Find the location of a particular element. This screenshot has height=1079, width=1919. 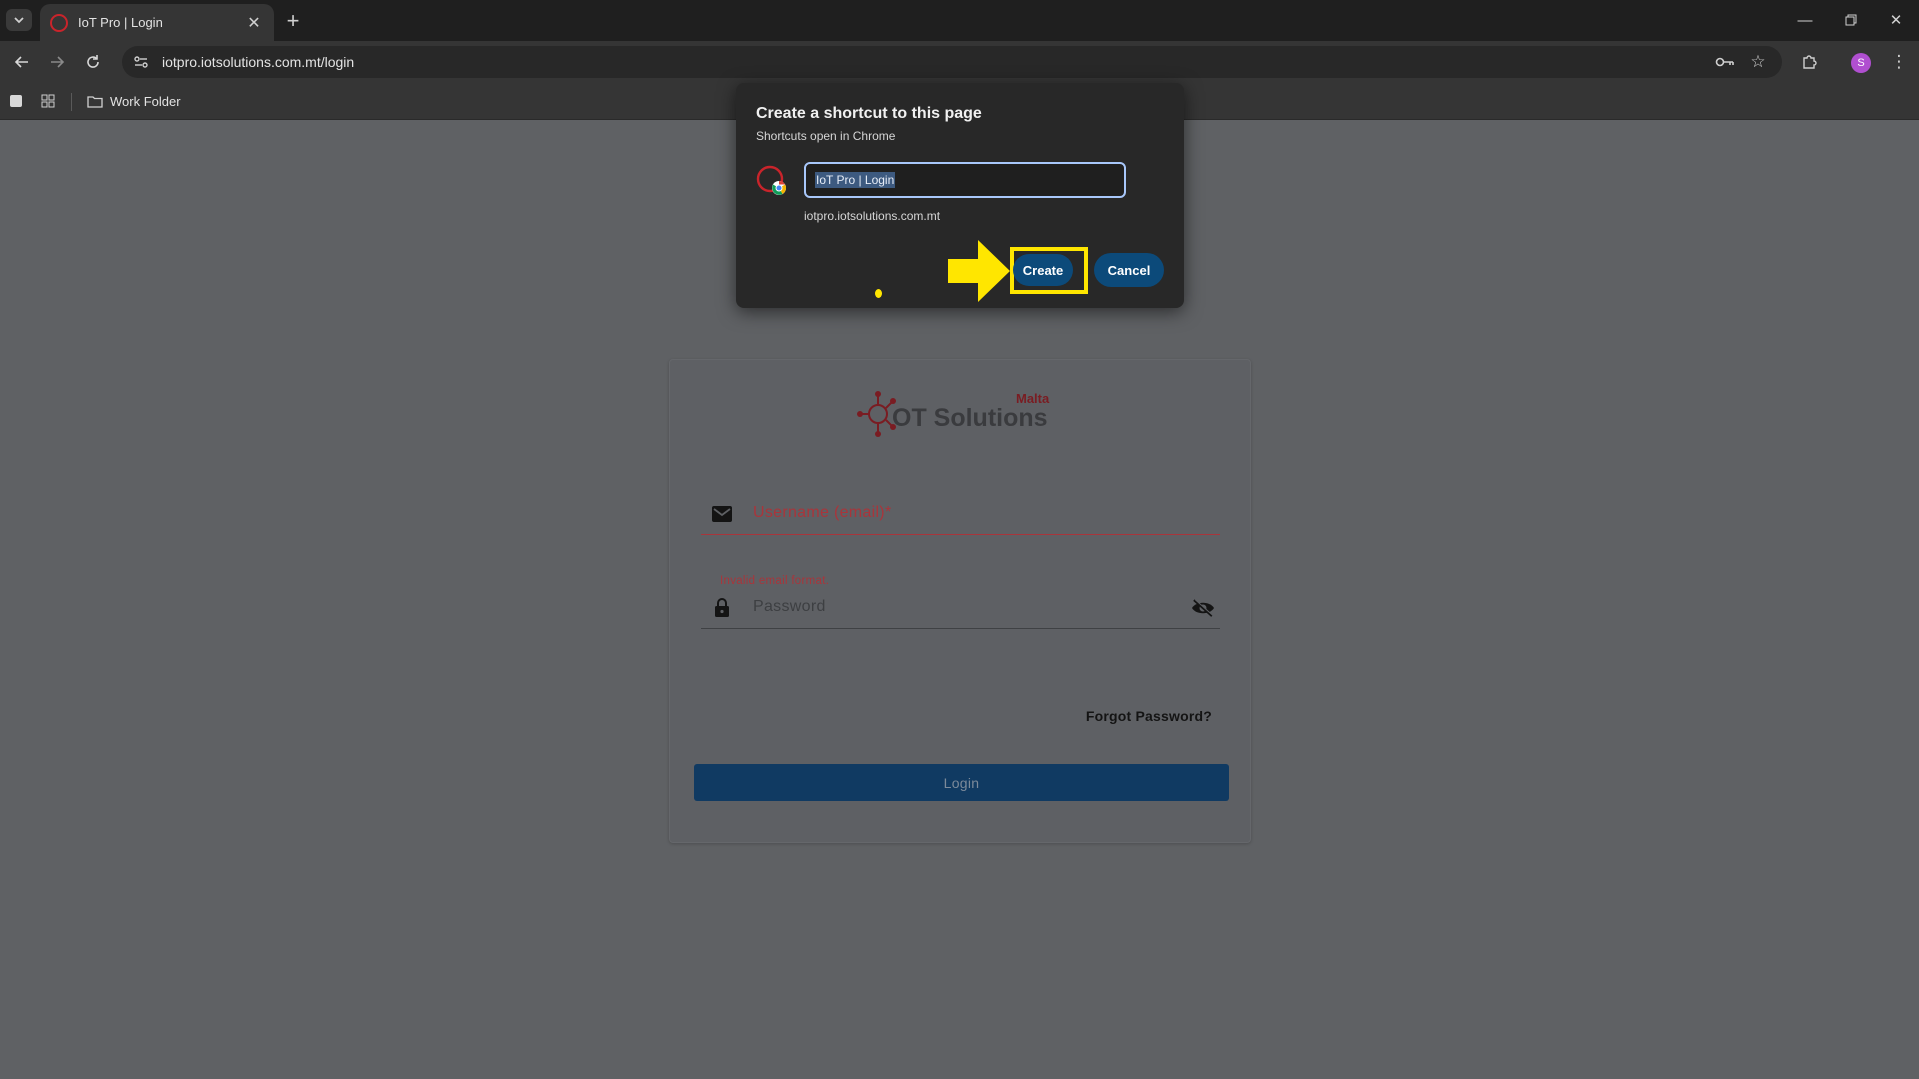

minimize-button: — is located at coordinates (1805, 20).